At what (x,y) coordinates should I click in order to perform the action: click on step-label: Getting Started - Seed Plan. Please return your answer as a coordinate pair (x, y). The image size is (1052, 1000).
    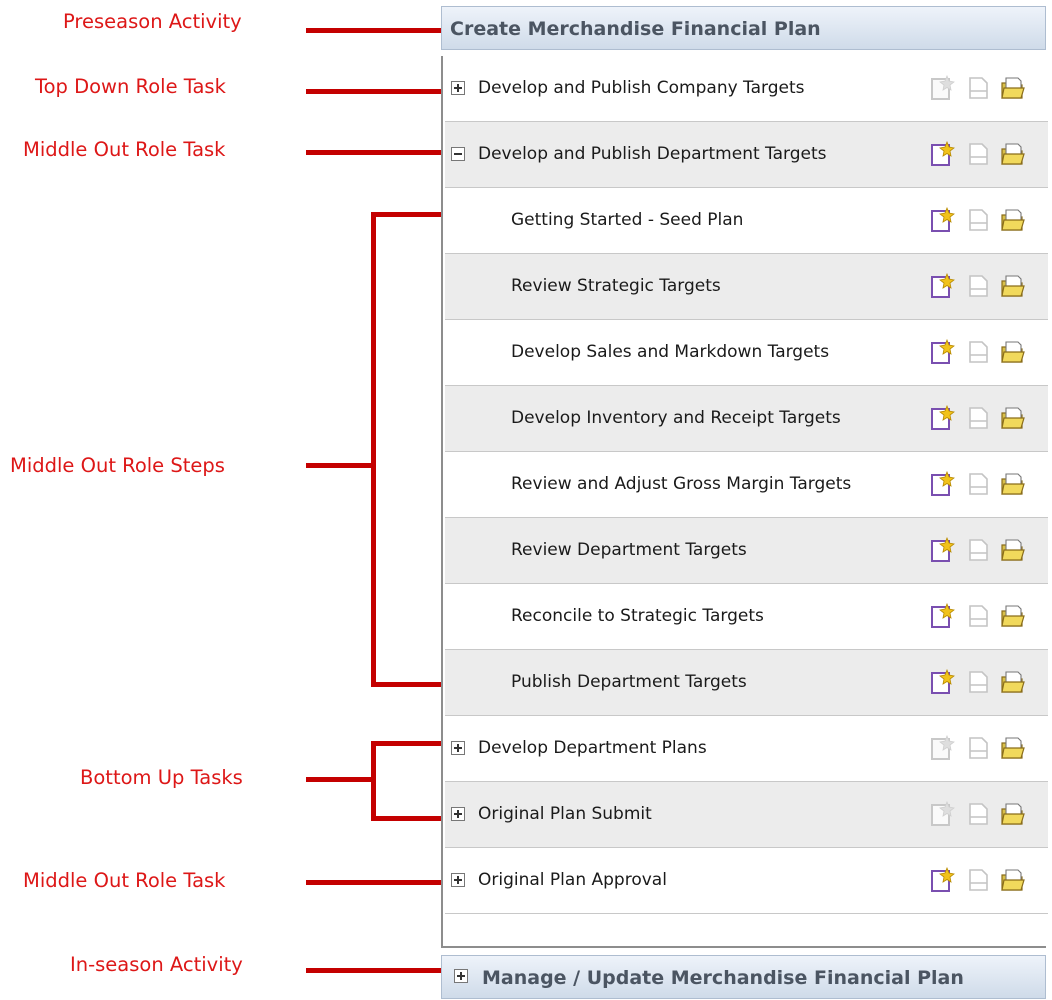
    Looking at the image, I should click on (627, 220).